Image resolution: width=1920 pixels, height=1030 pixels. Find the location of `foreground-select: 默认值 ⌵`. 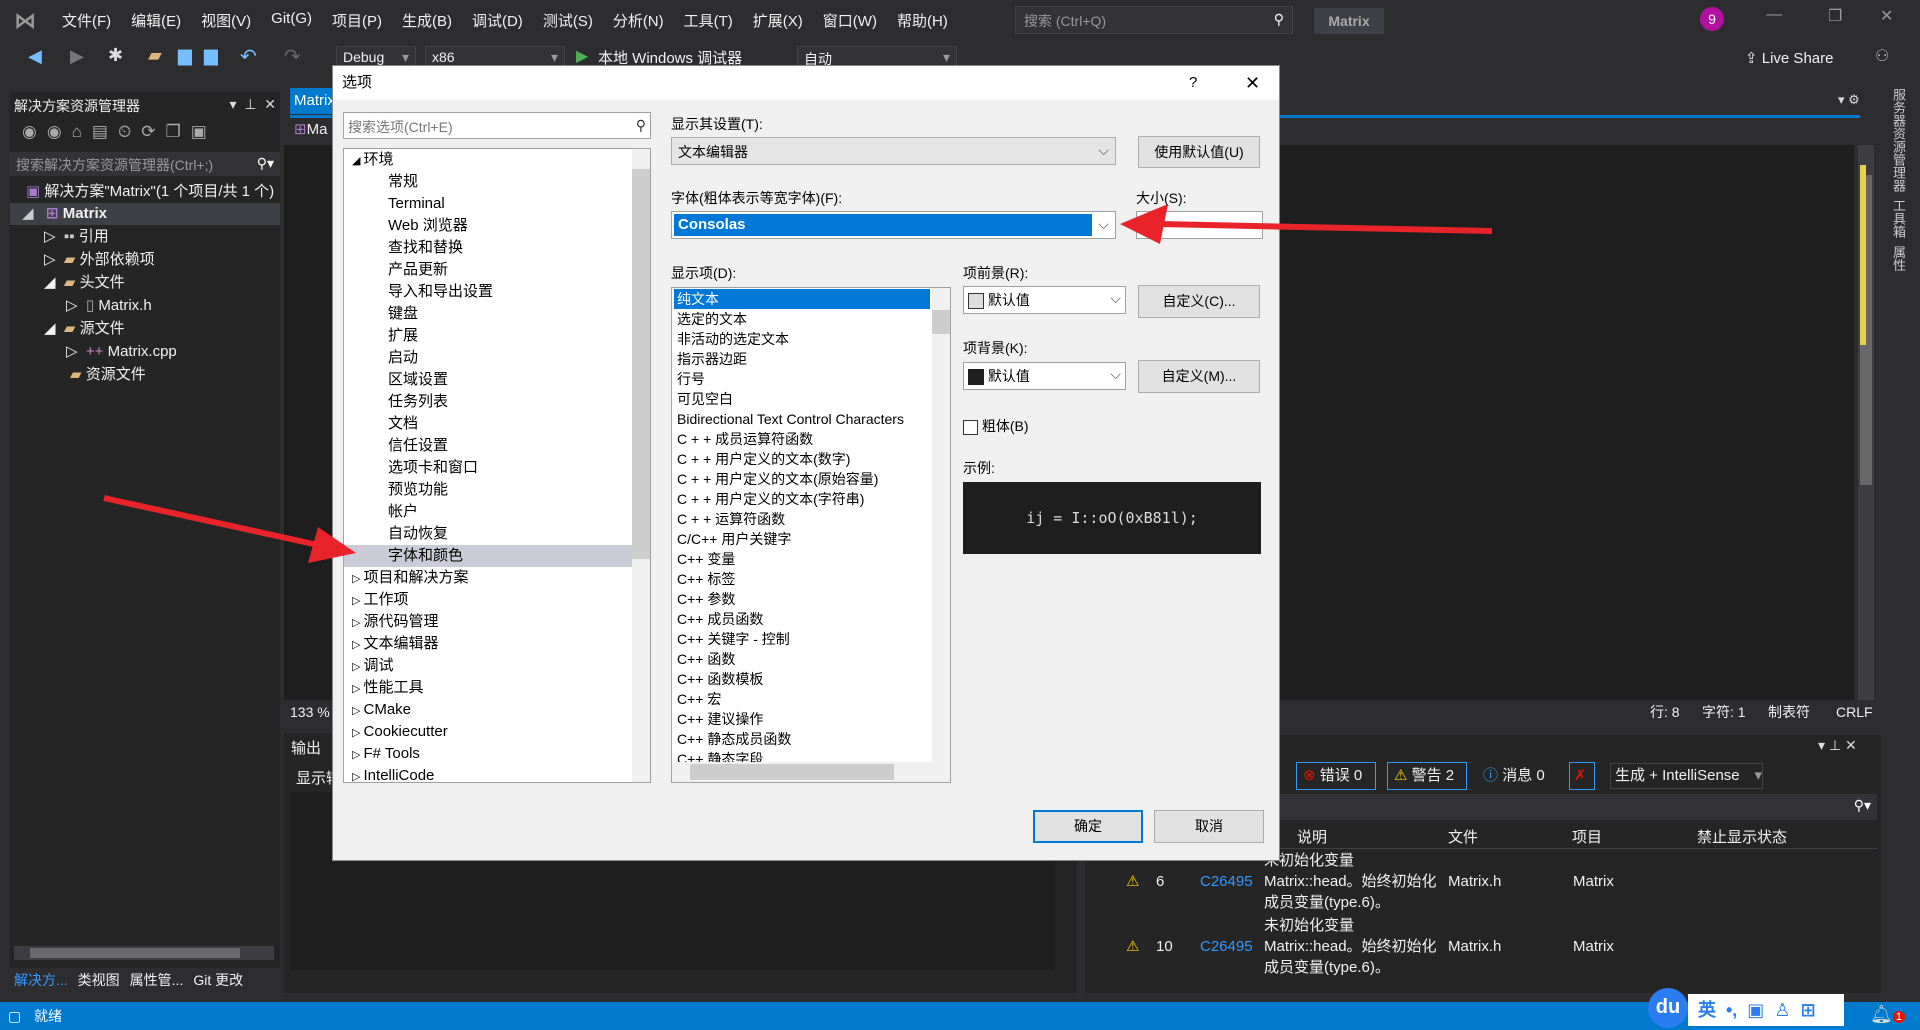

foreground-select: 默认值 ⌵ is located at coordinates (1044, 300).